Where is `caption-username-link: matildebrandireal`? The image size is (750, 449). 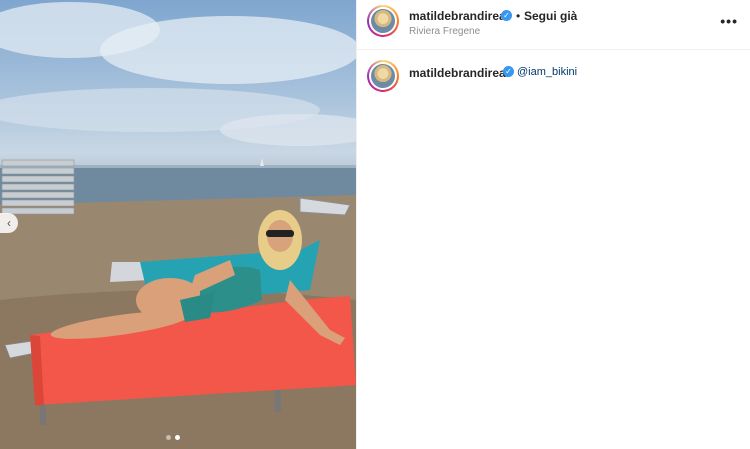
caption-username-link: matildebrandireal is located at coordinates (459, 73).